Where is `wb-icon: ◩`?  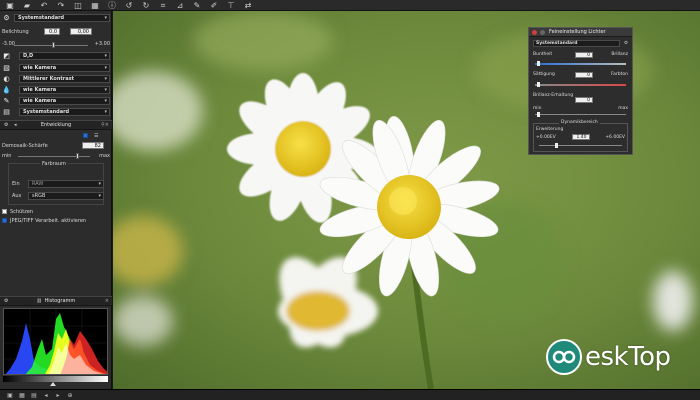
wb-icon: ◩ is located at coordinates (6, 55).